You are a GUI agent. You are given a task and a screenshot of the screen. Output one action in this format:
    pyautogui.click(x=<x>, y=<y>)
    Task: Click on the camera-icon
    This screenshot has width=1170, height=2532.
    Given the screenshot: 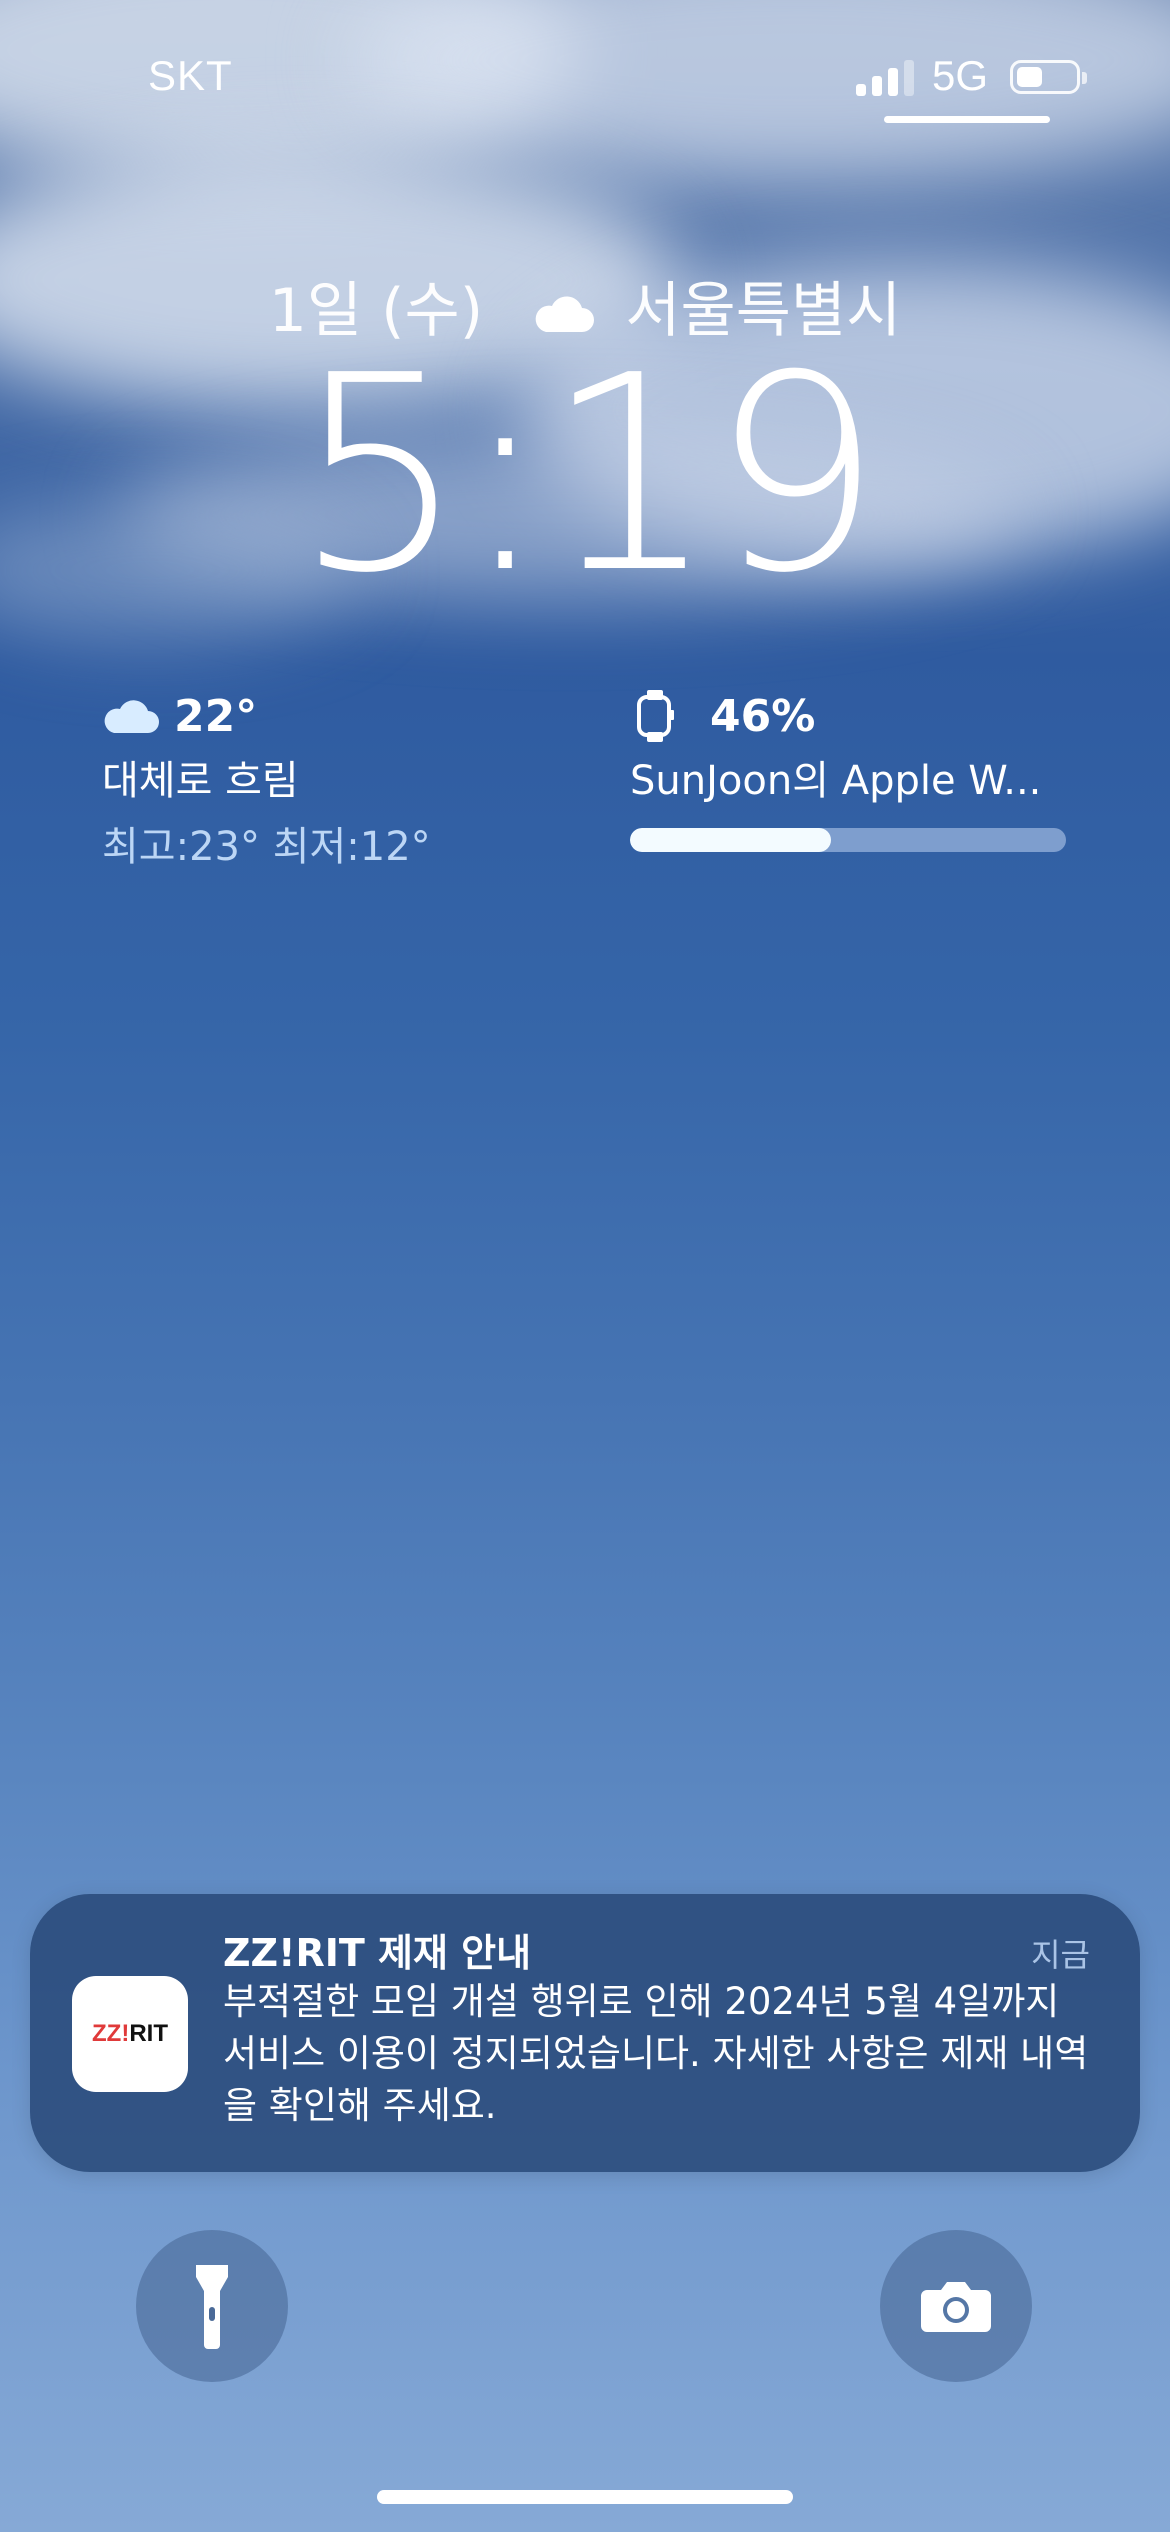 What is the action you would take?
    pyautogui.click(x=956, y=2307)
    